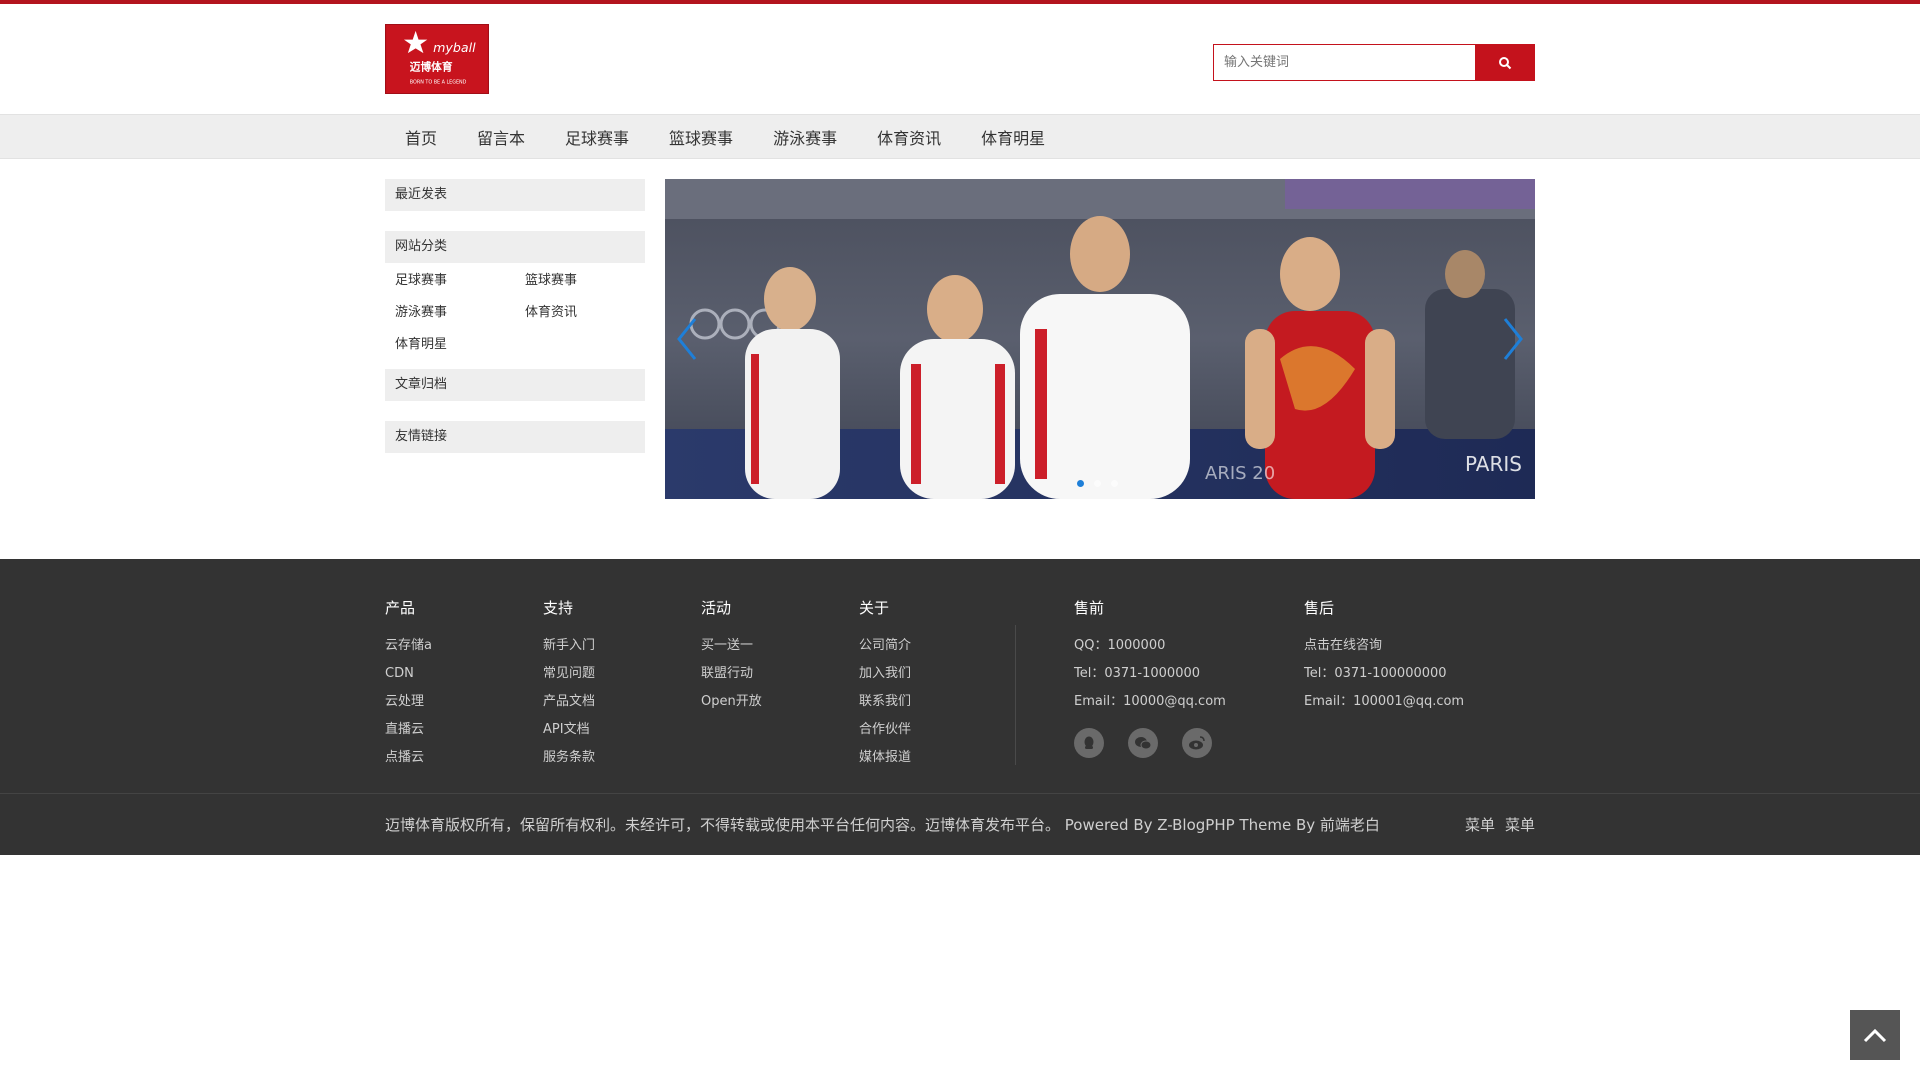  I want to click on footer-presale-title: 售前, so click(1089, 608).